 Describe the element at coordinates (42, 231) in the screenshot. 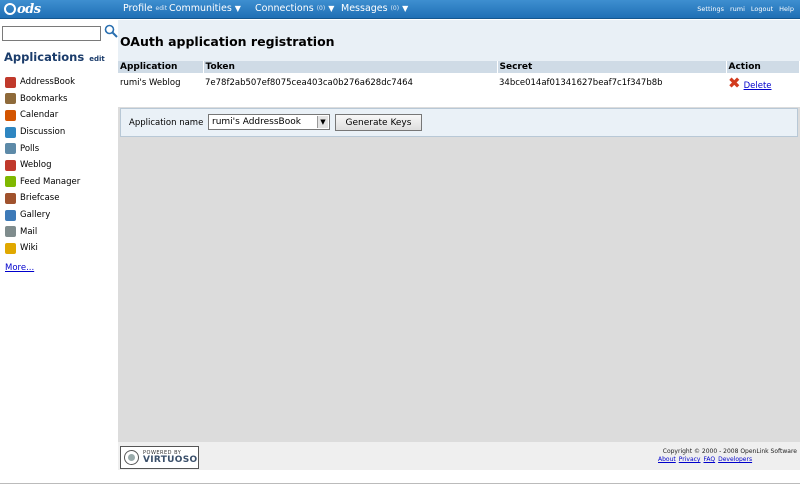

I see `sidebar-item-mail: Mail` at that location.